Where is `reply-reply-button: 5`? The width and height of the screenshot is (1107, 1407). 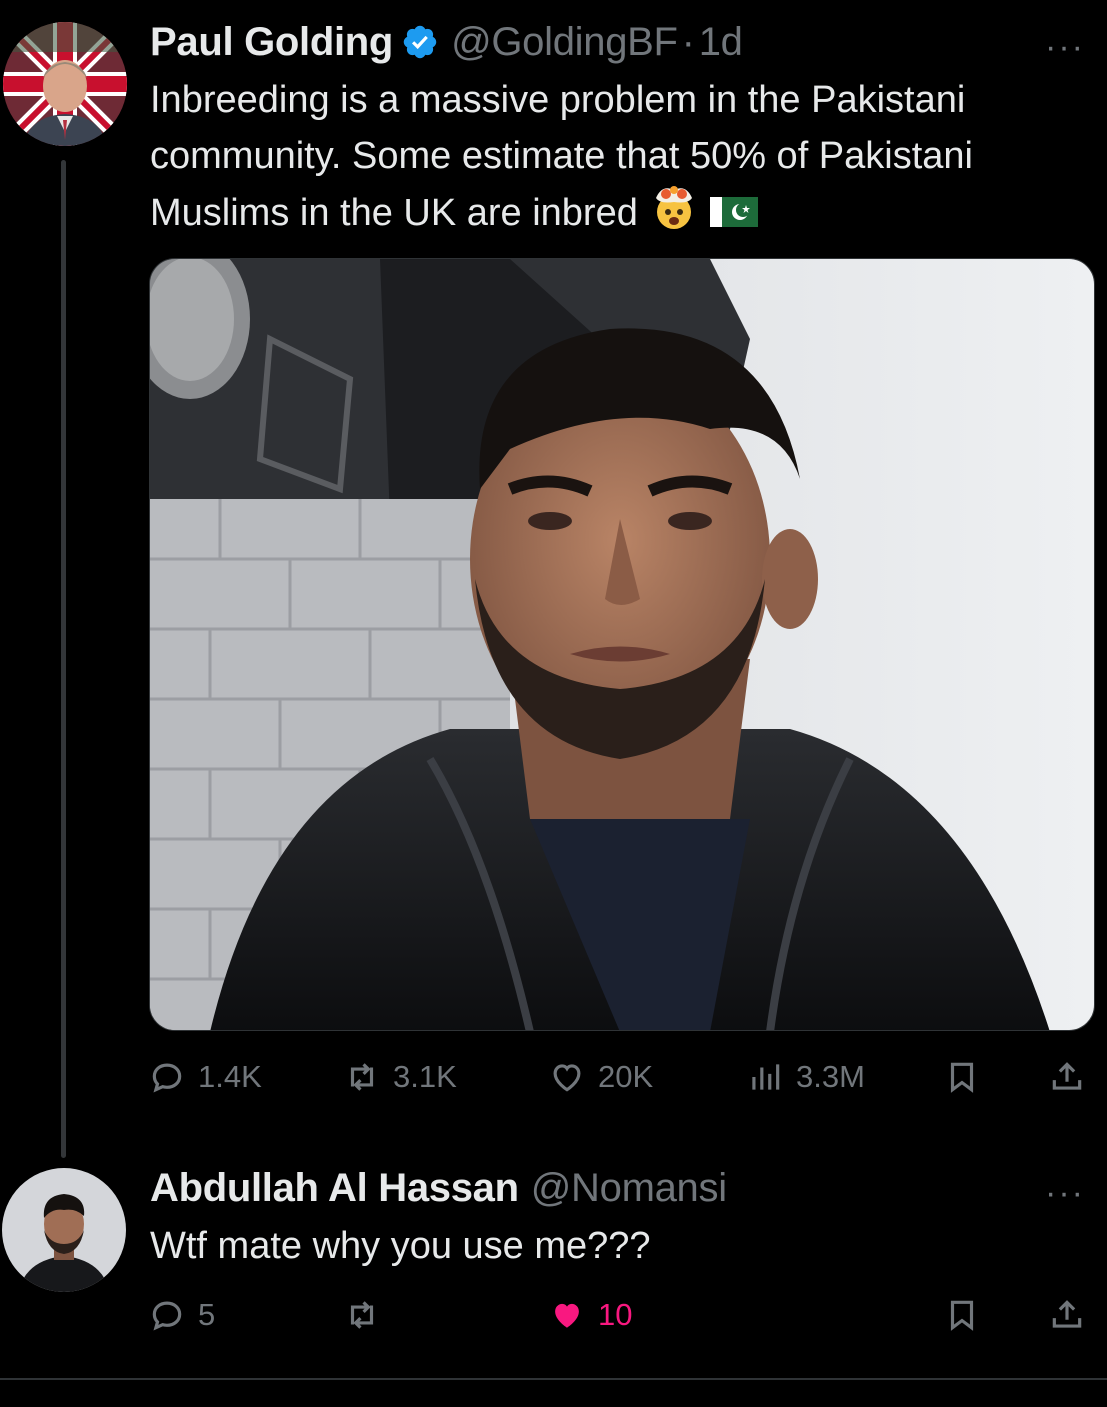 reply-reply-button: 5 is located at coordinates (181, 1315).